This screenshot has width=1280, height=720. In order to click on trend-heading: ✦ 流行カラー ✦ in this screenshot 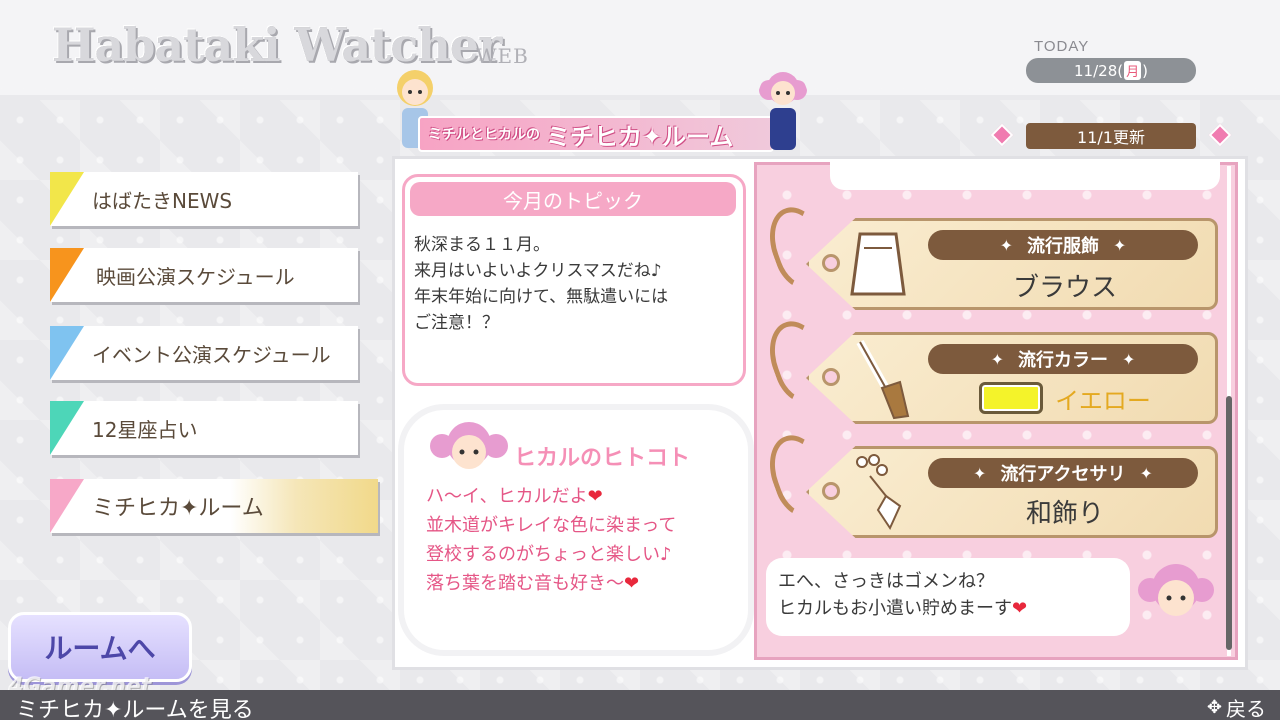, I will do `click(1063, 359)`.